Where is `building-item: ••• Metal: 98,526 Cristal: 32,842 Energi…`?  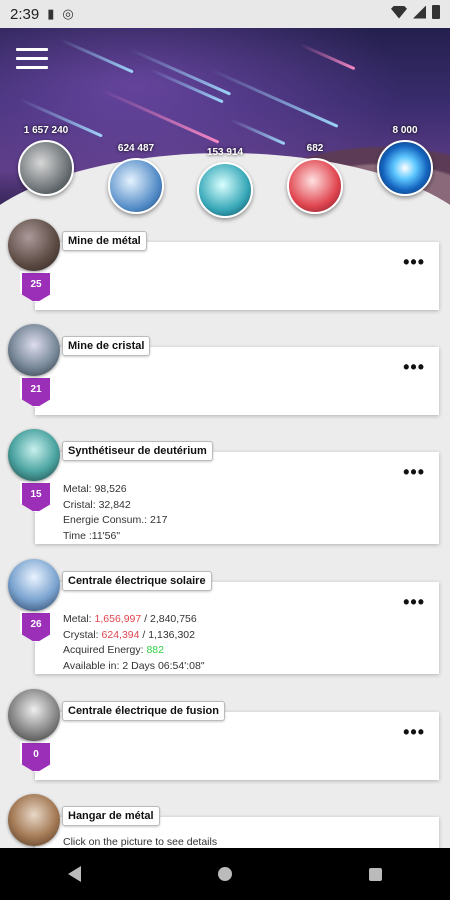 building-item: ••• Metal: 98,526 Cristal: 32,842 Energi… is located at coordinates (225, 487).